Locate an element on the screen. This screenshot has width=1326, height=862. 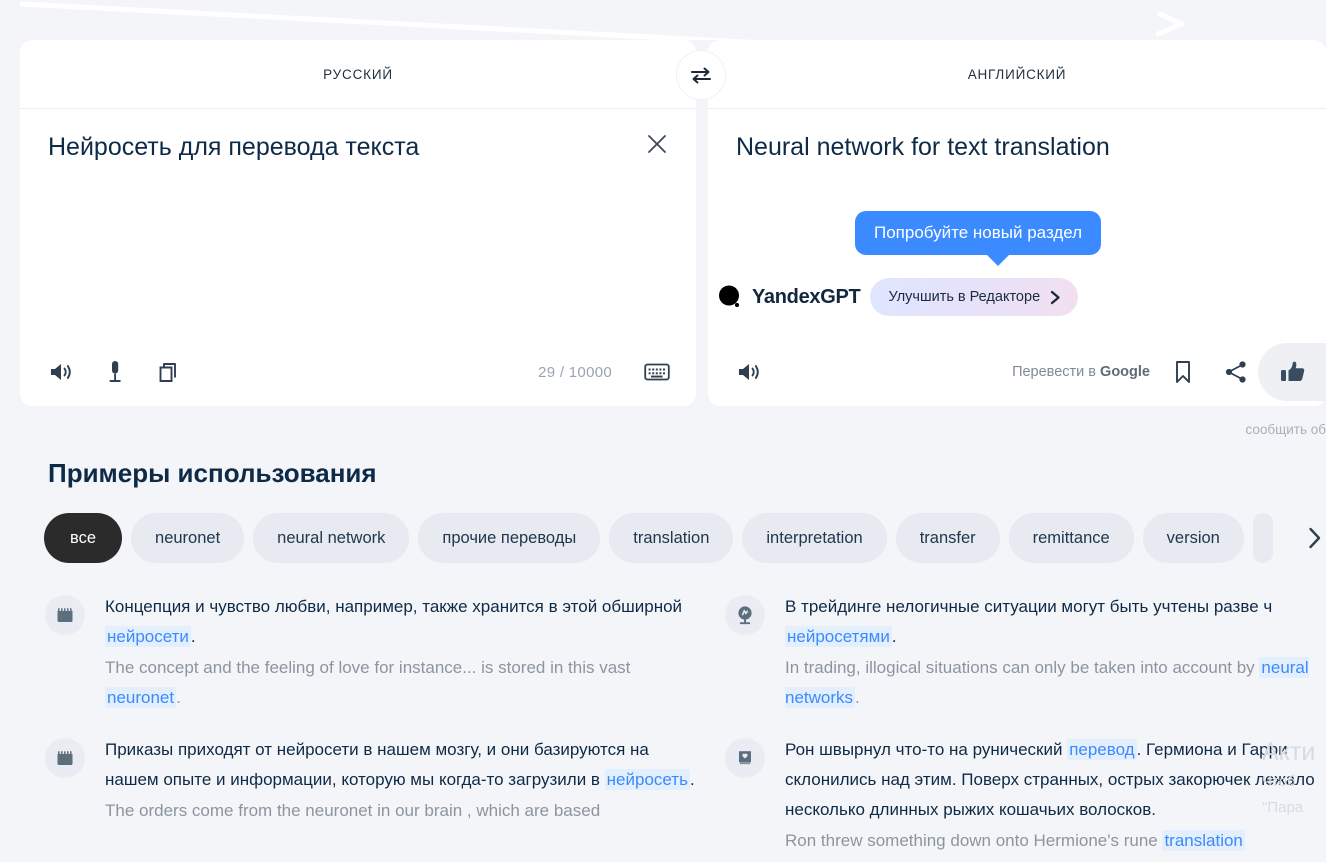
tooltip-text: Попробуйте новый раздел is located at coordinates (978, 232).